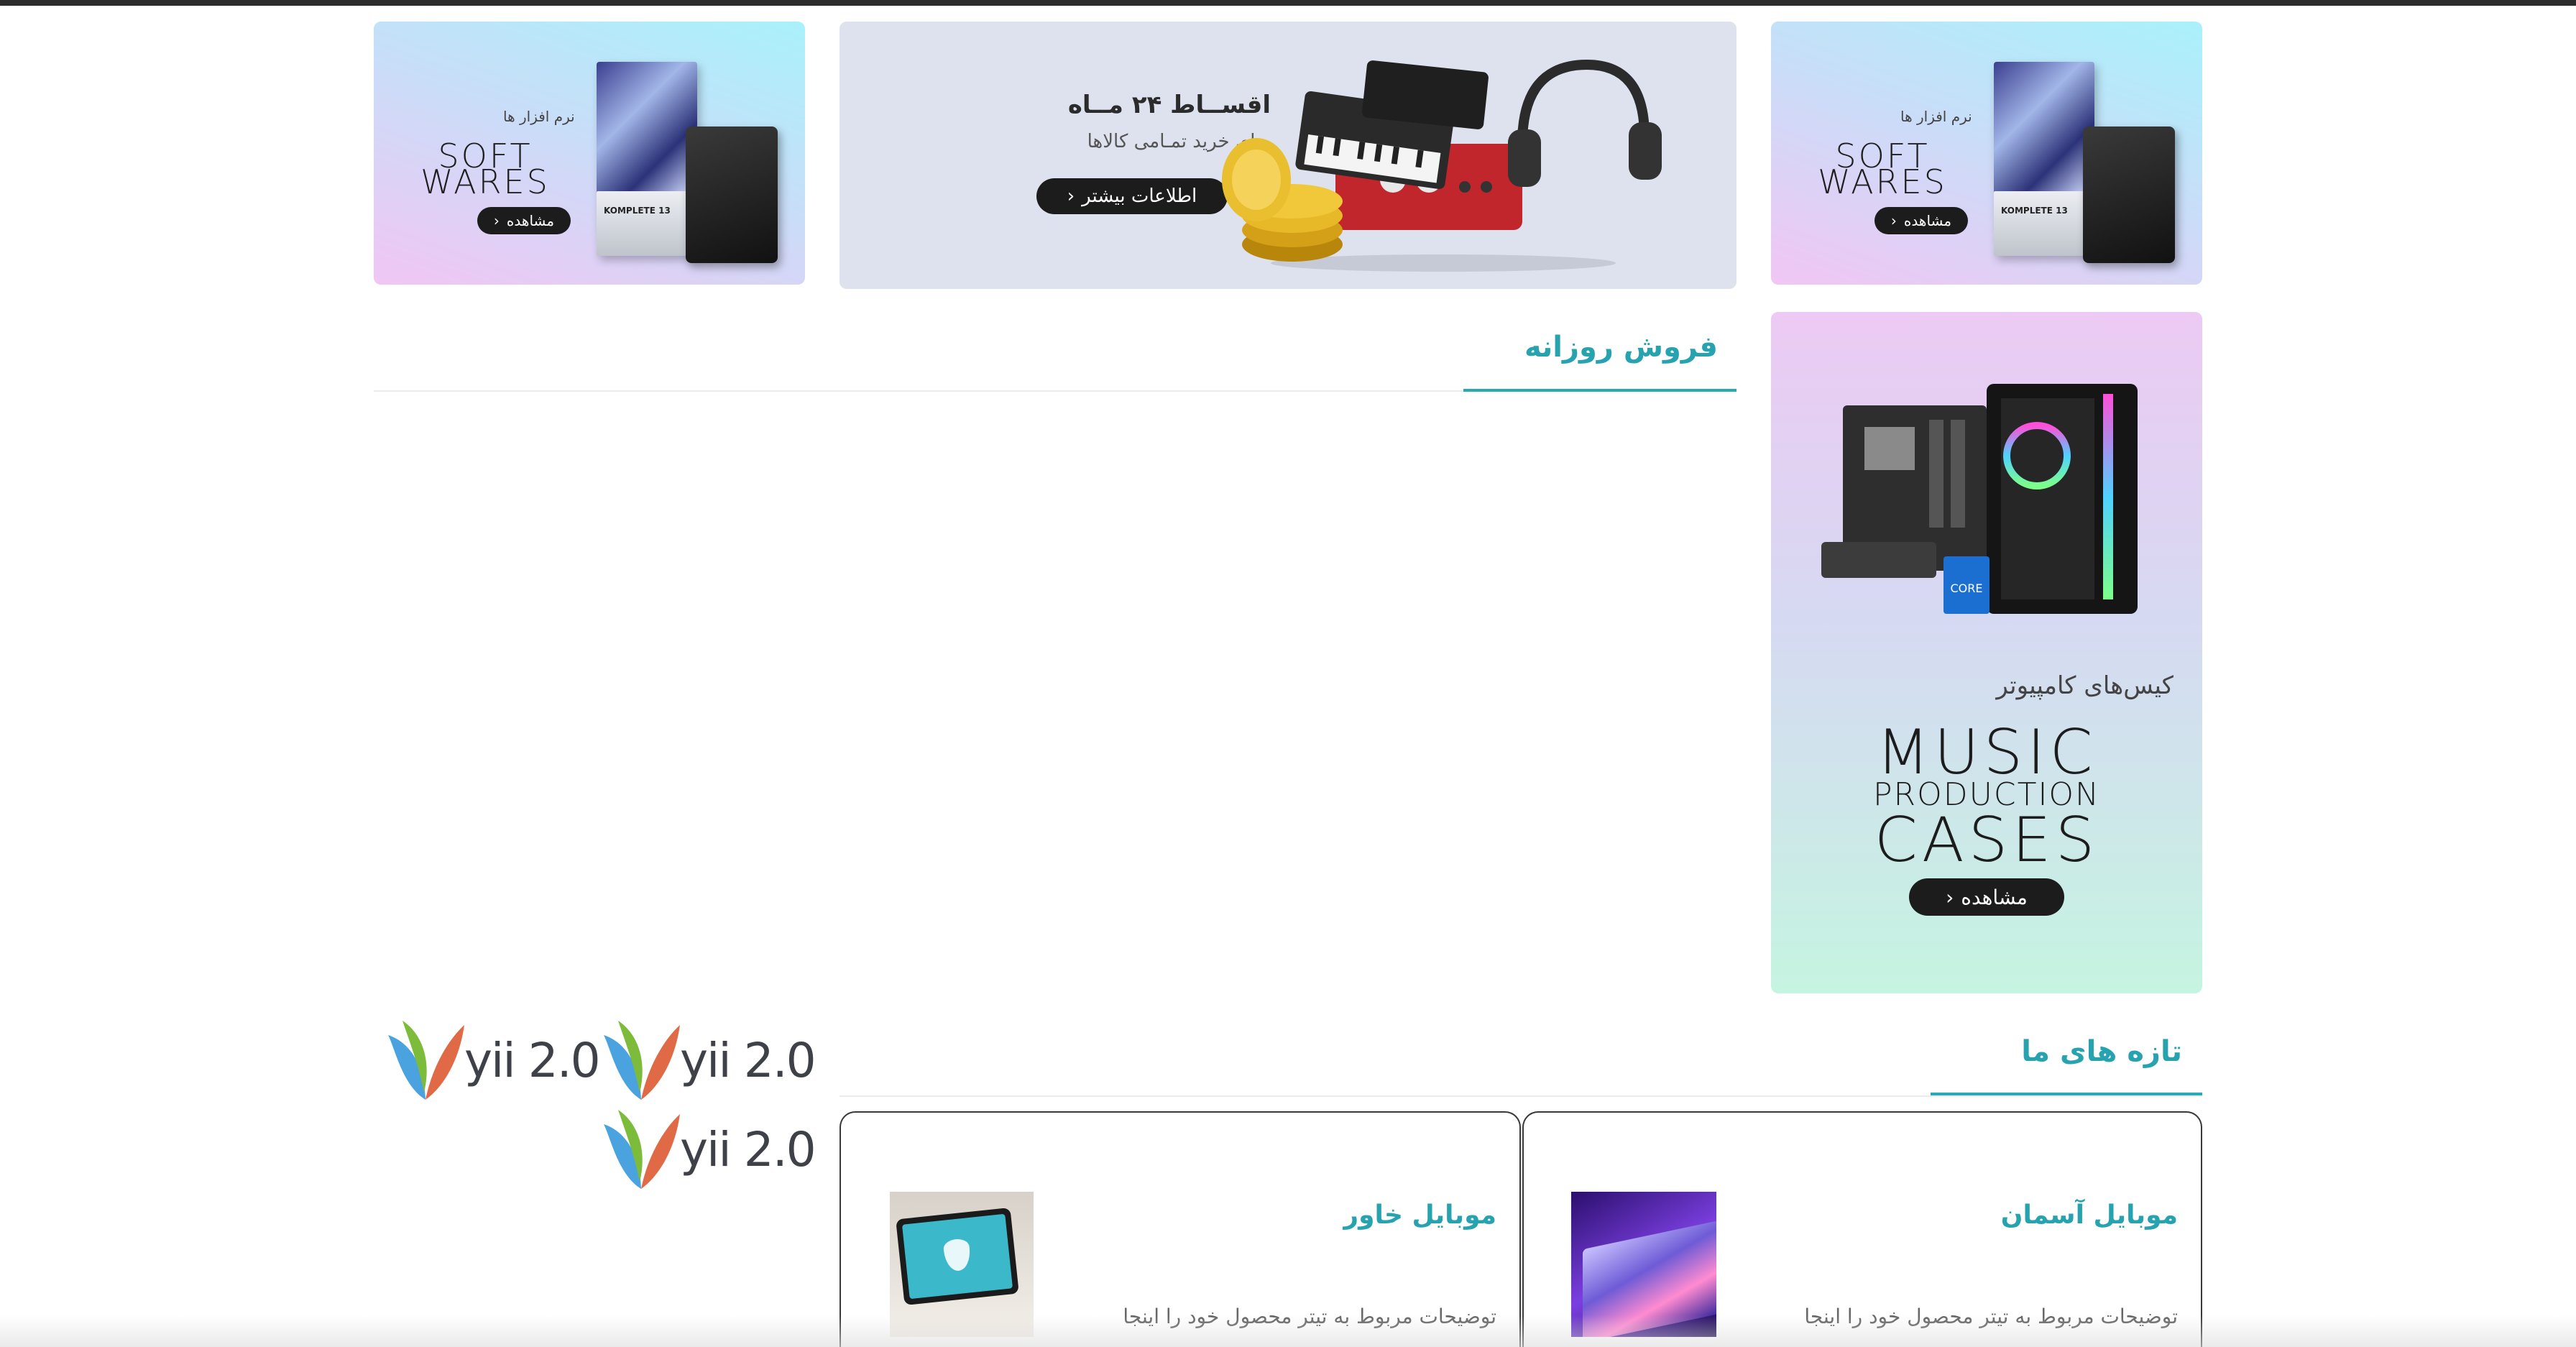 The image size is (2576, 1347). What do you see at coordinates (1621, 347) in the screenshot?
I see `daily-sales-title: فروش روزانه` at bounding box center [1621, 347].